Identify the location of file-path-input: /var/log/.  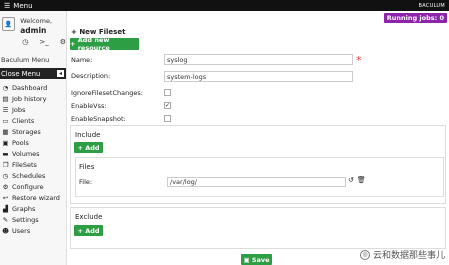
(256, 182).